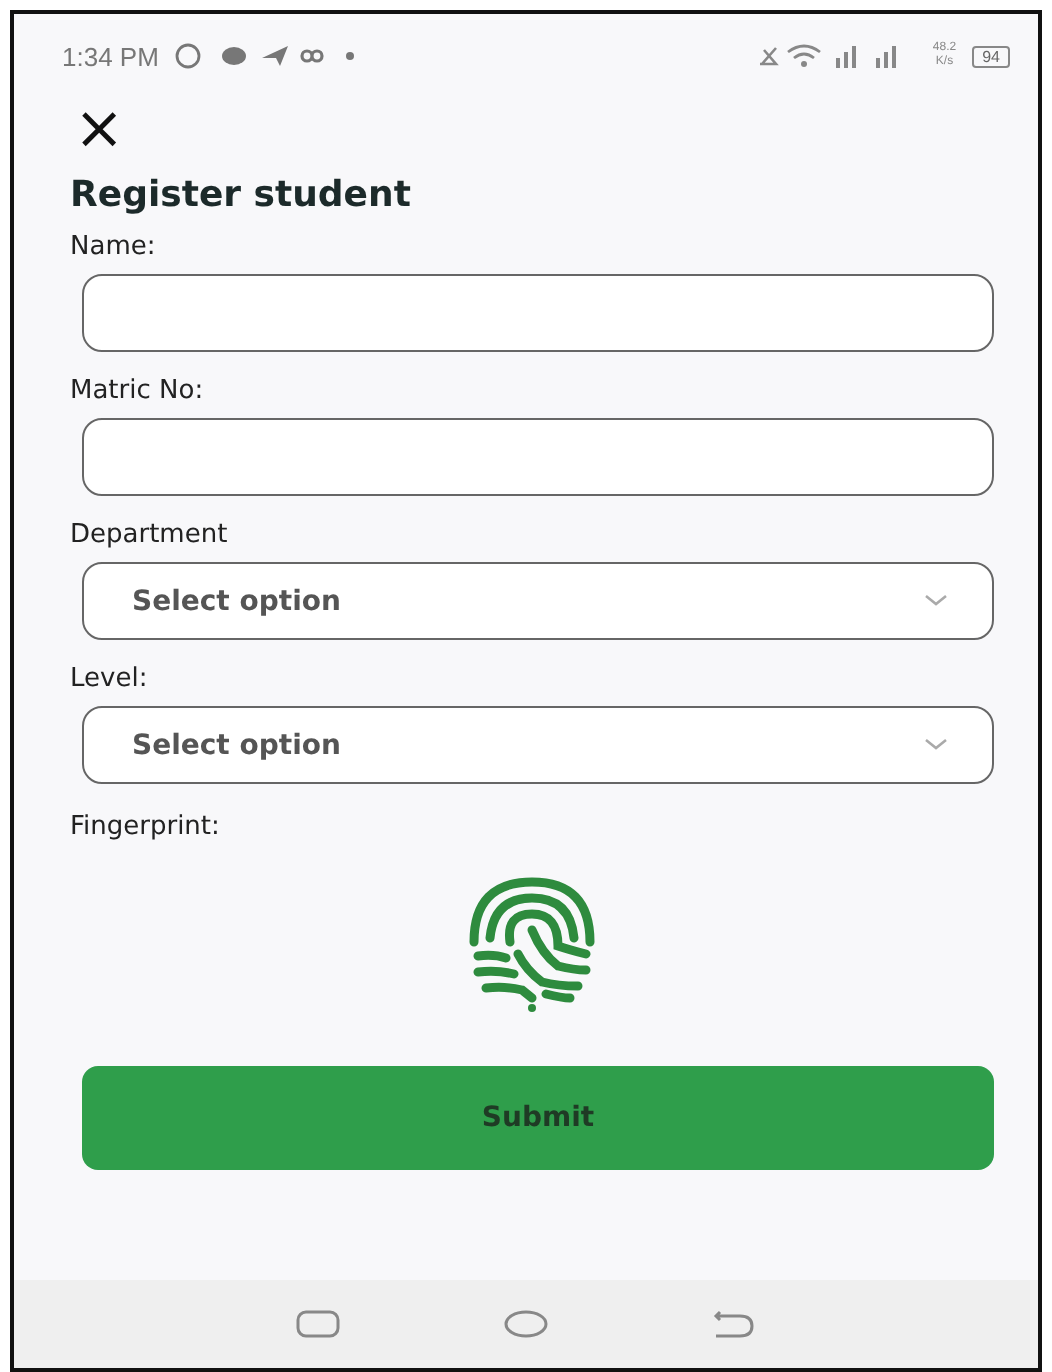 Image resolution: width=1052 pixels, height=1372 pixels. Describe the element at coordinates (99, 130) in the screenshot. I see `close-button: ×` at that location.